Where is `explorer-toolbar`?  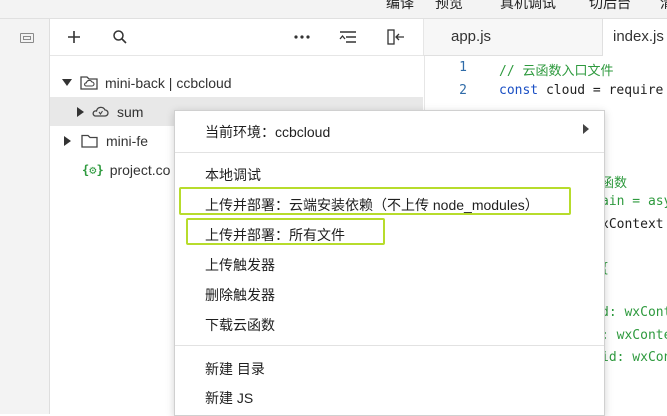 explorer-toolbar is located at coordinates (236, 37).